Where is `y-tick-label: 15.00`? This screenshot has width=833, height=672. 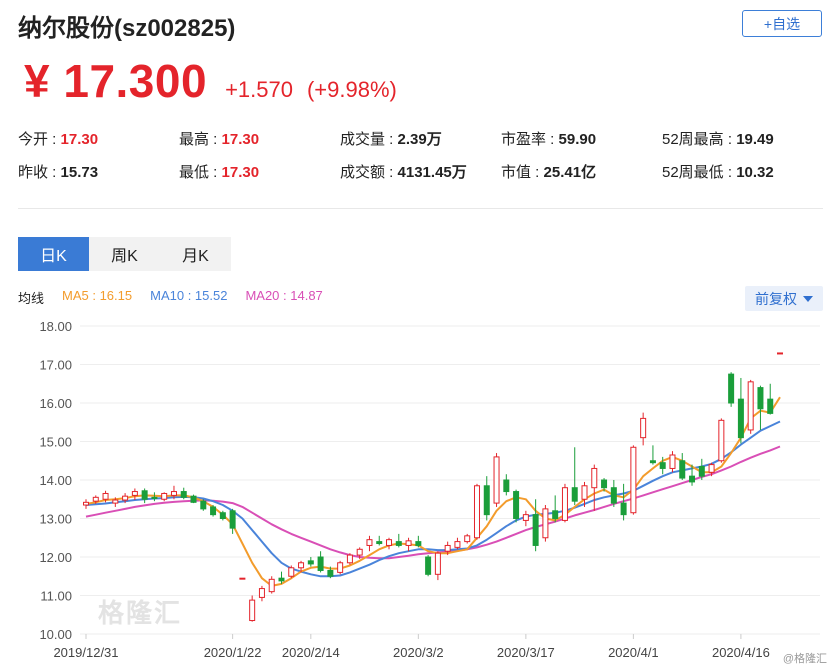 y-tick-label: 15.00 is located at coordinates (55, 442).